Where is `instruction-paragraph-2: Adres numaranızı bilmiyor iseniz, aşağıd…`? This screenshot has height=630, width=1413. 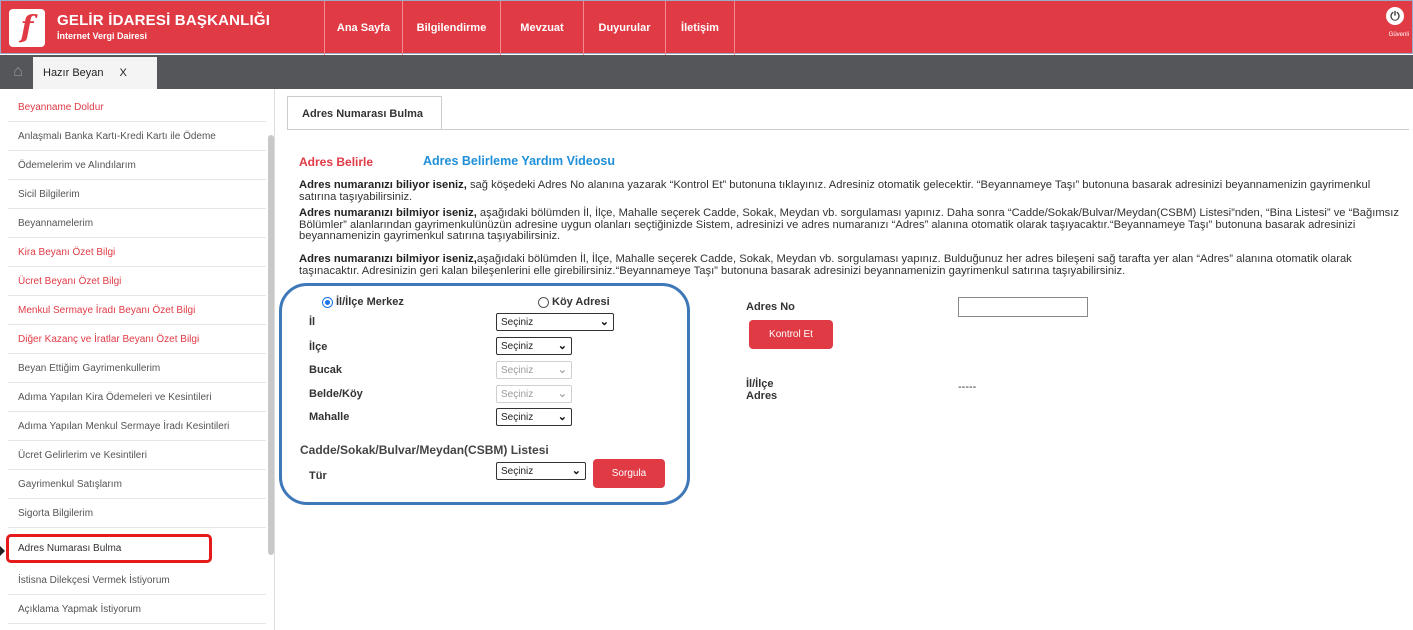 instruction-paragraph-2: Adres numaranızı bilmiyor iseniz, aşağıd… is located at coordinates (854, 225).